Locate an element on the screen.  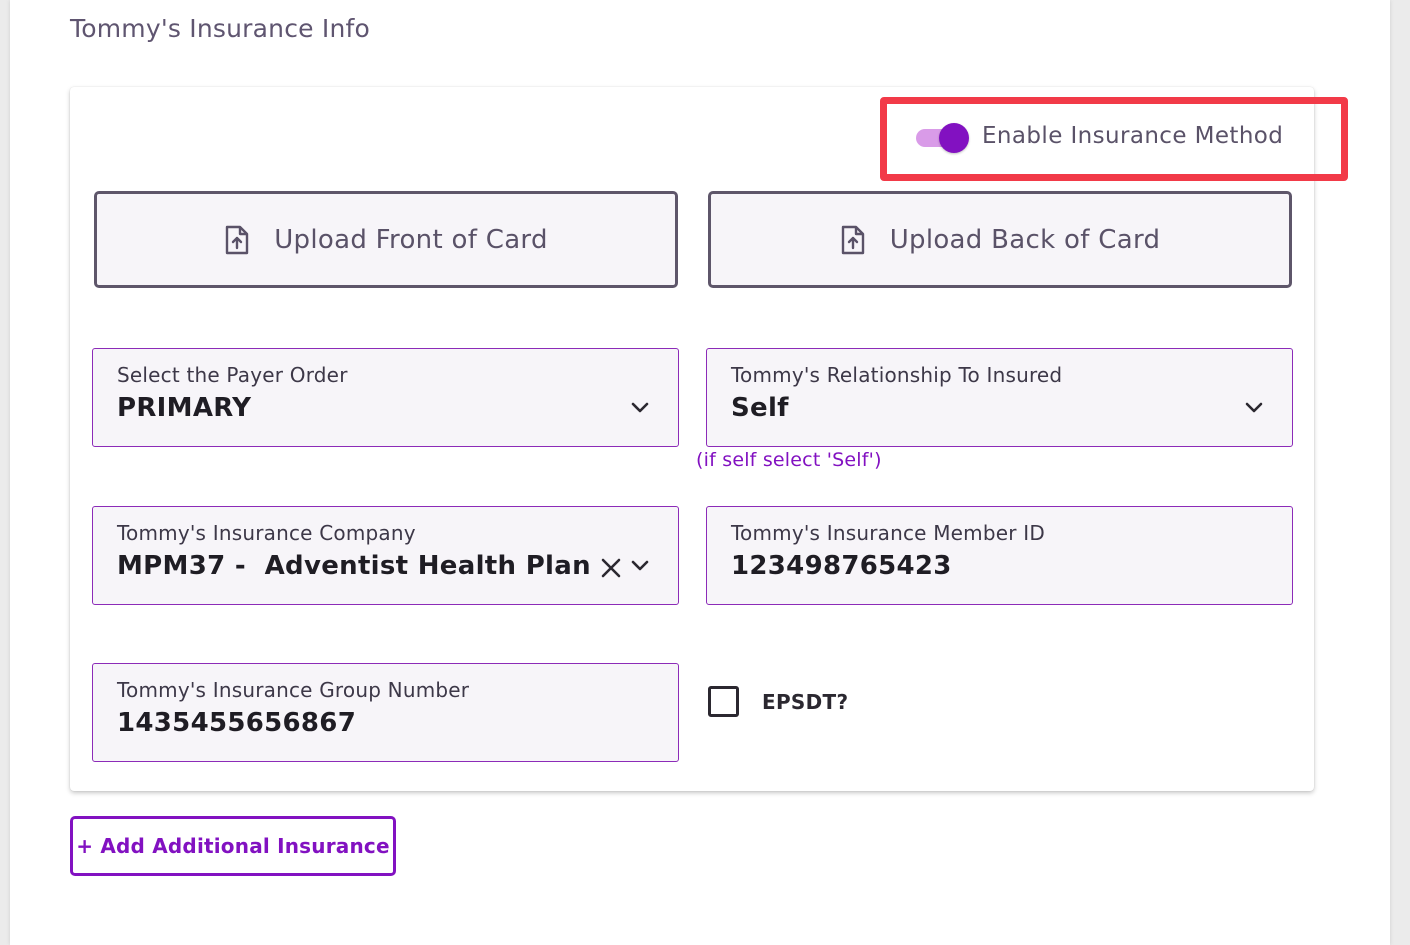
payer-order-value: PRIMARY is located at coordinates (184, 408).